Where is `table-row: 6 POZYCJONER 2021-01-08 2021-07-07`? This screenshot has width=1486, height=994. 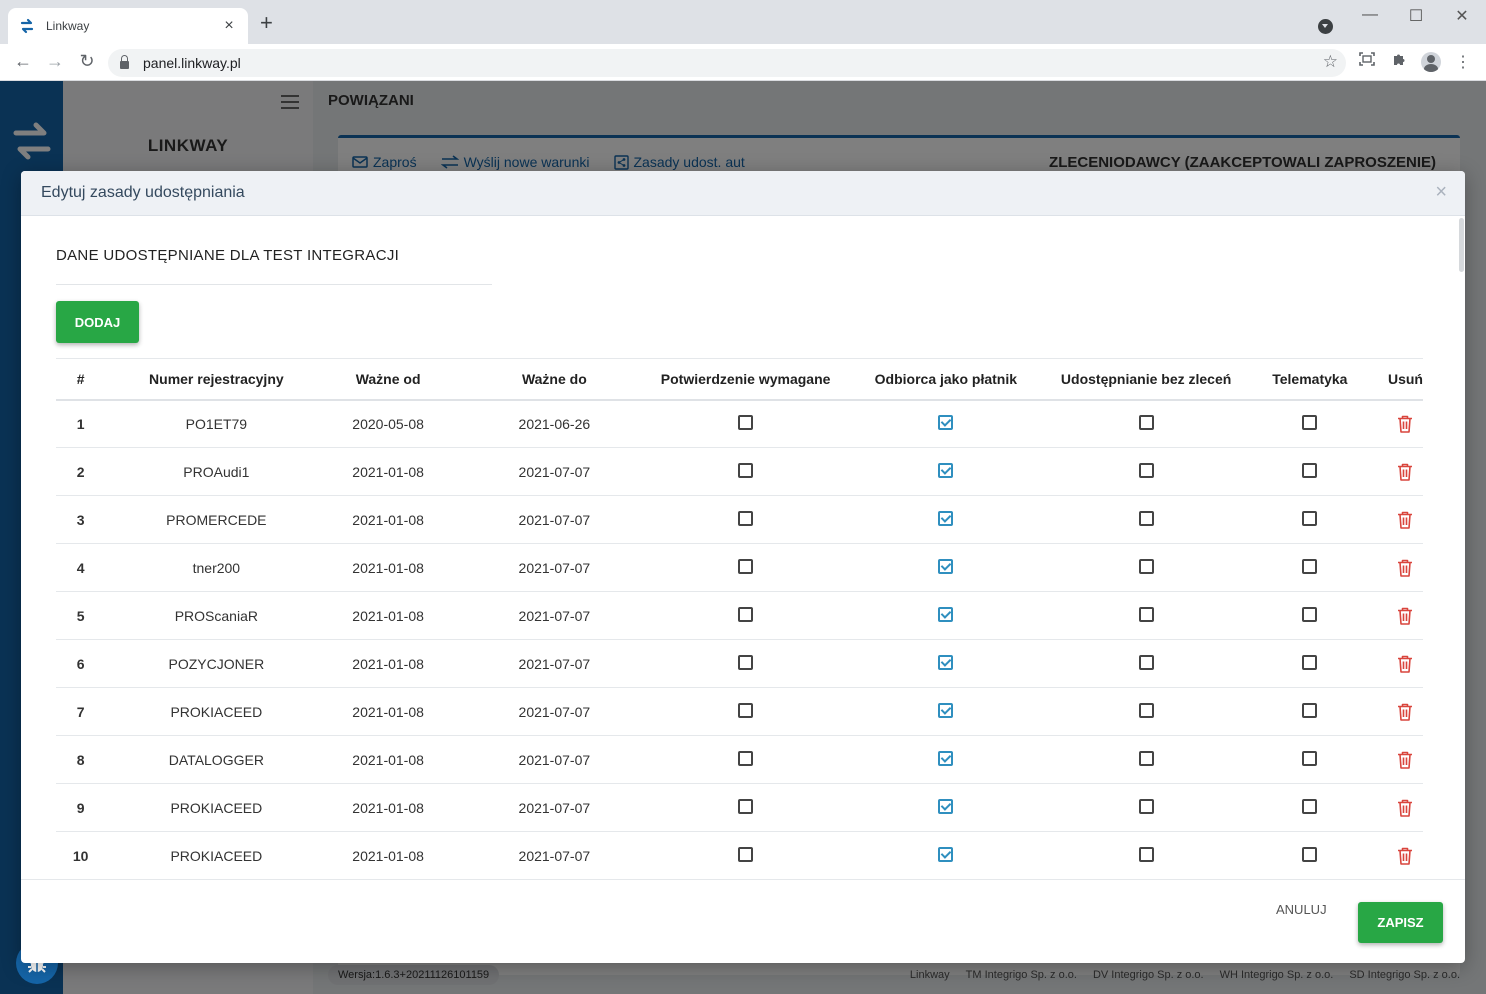
table-row: 6 POZYCJONER 2021-01-08 2021-07-07 is located at coordinates (739, 663).